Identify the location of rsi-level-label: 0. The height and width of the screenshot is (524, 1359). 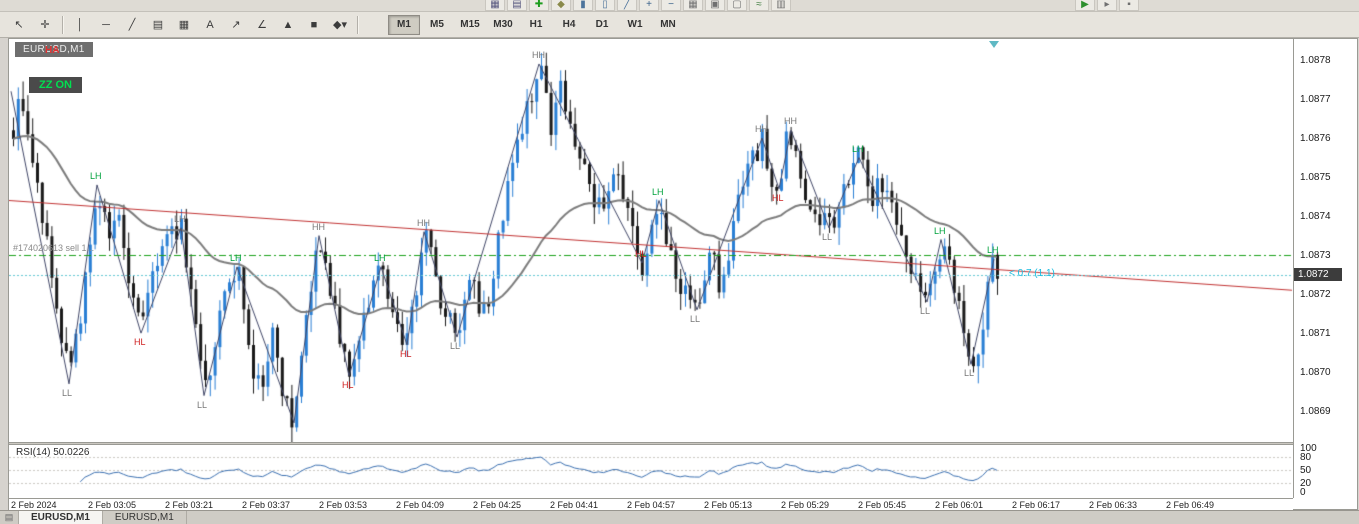
(1303, 492).